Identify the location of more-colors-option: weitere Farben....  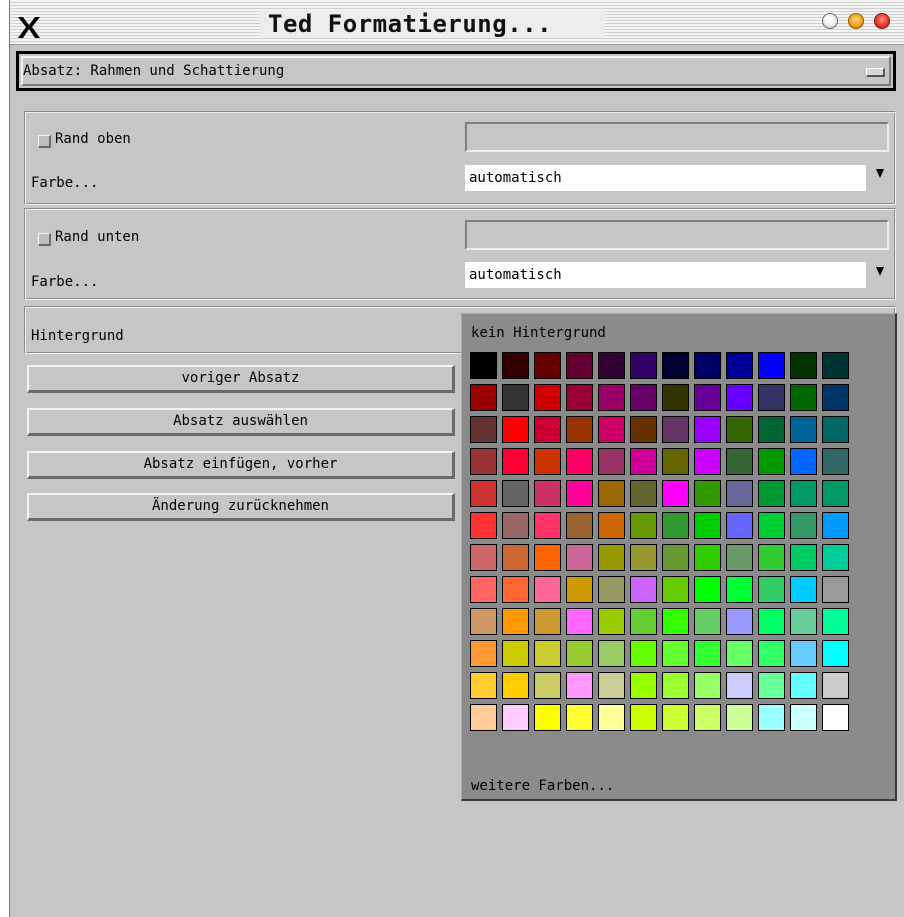
(542, 786).